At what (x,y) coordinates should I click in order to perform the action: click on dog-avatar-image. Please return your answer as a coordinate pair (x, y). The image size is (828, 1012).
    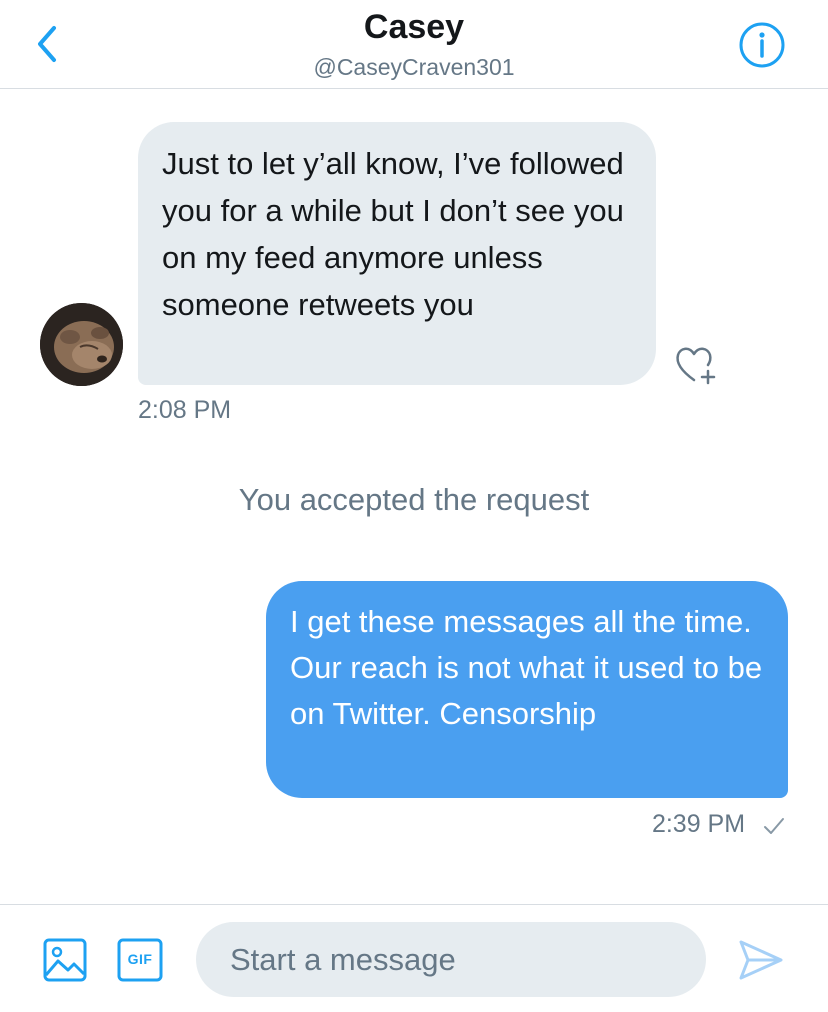
    Looking at the image, I should click on (81, 344).